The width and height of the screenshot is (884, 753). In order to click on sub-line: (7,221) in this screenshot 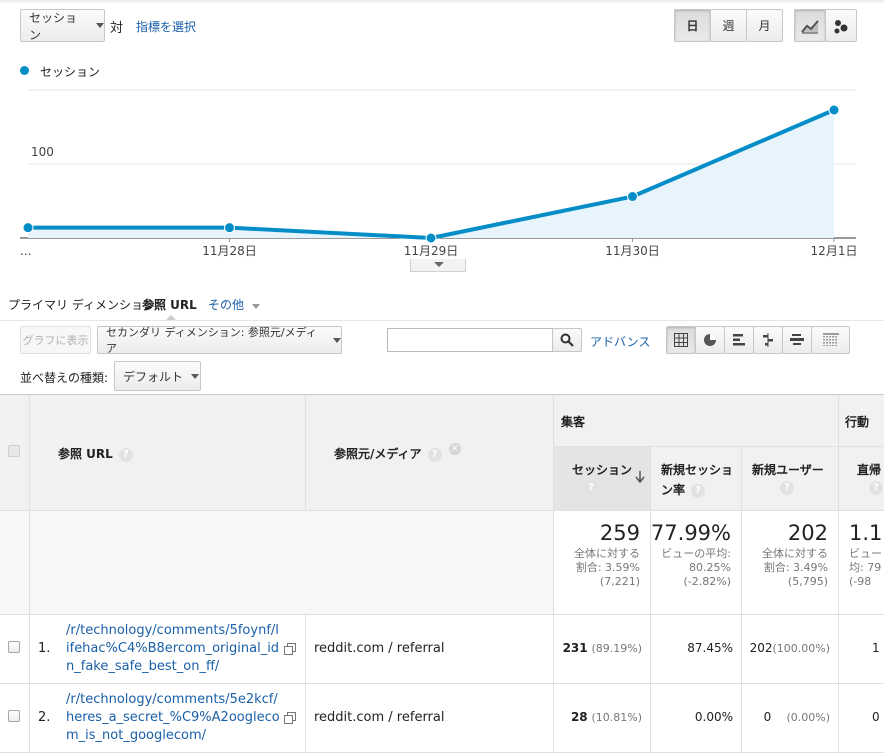, I will do `click(619, 581)`.